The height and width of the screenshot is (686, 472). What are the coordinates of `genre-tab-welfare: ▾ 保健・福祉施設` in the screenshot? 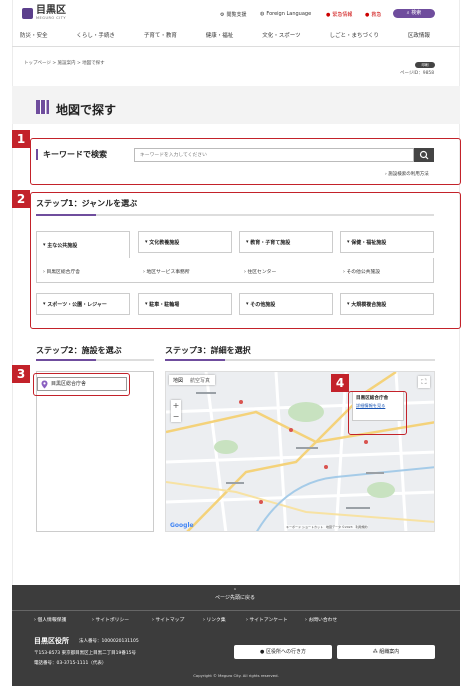 It's located at (387, 242).